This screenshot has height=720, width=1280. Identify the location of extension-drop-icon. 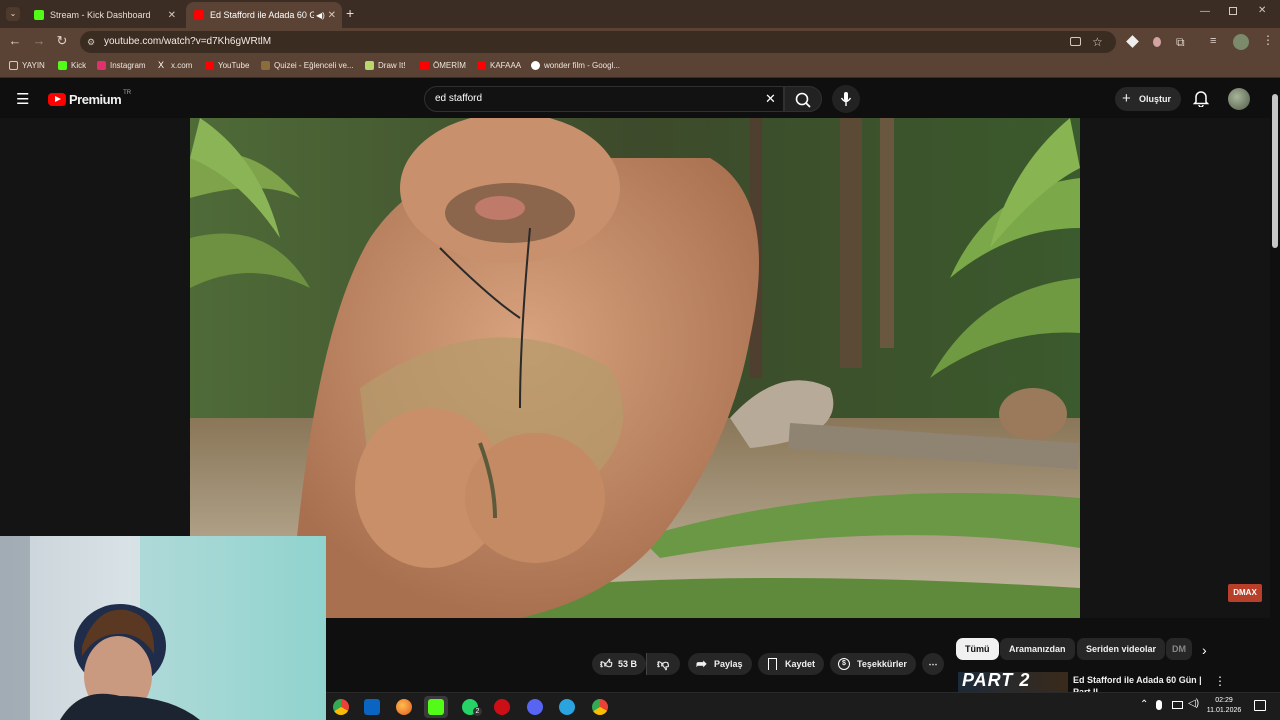
(1157, 42).